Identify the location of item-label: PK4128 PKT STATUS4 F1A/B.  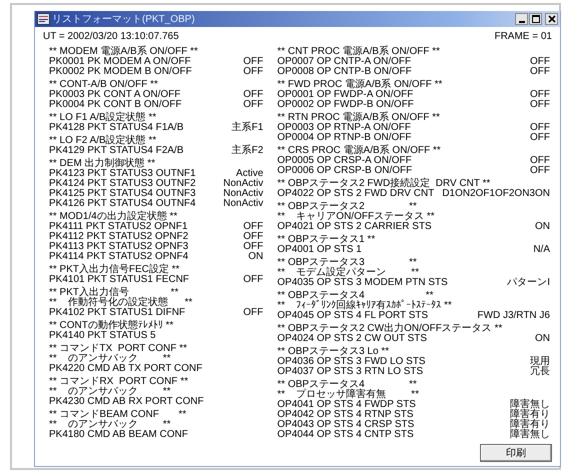
(116, 128).